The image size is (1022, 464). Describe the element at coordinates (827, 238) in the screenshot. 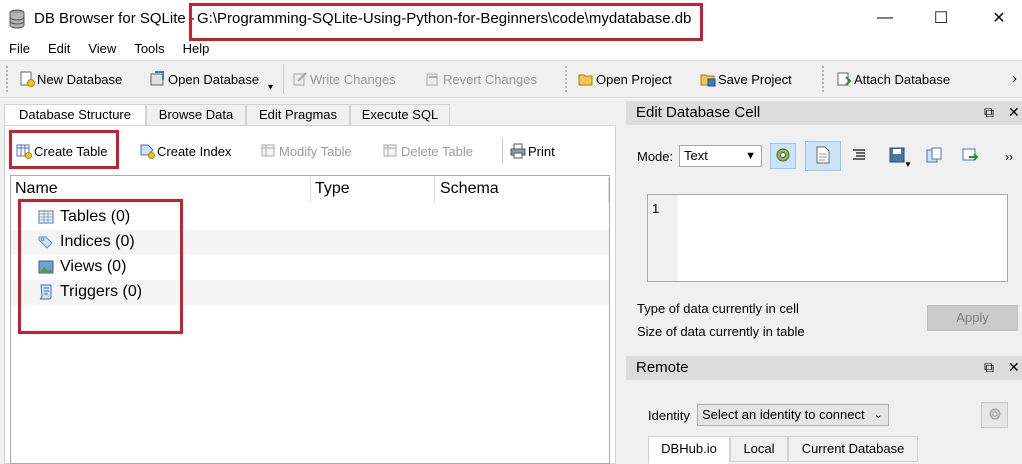

I see `cell-editor` at that location.